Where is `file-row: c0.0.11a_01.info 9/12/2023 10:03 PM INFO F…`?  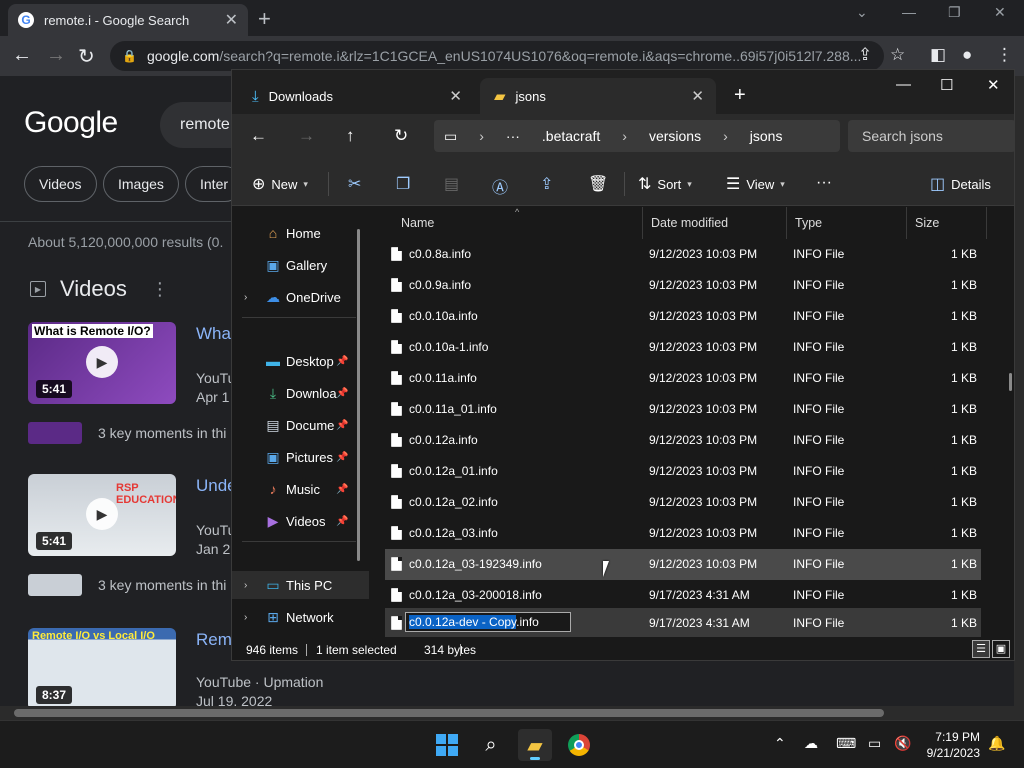
file-row: c0.0.11a_01.info 9/12/2023 10:03 PM INFO F… is located at coordinates (683, 409).